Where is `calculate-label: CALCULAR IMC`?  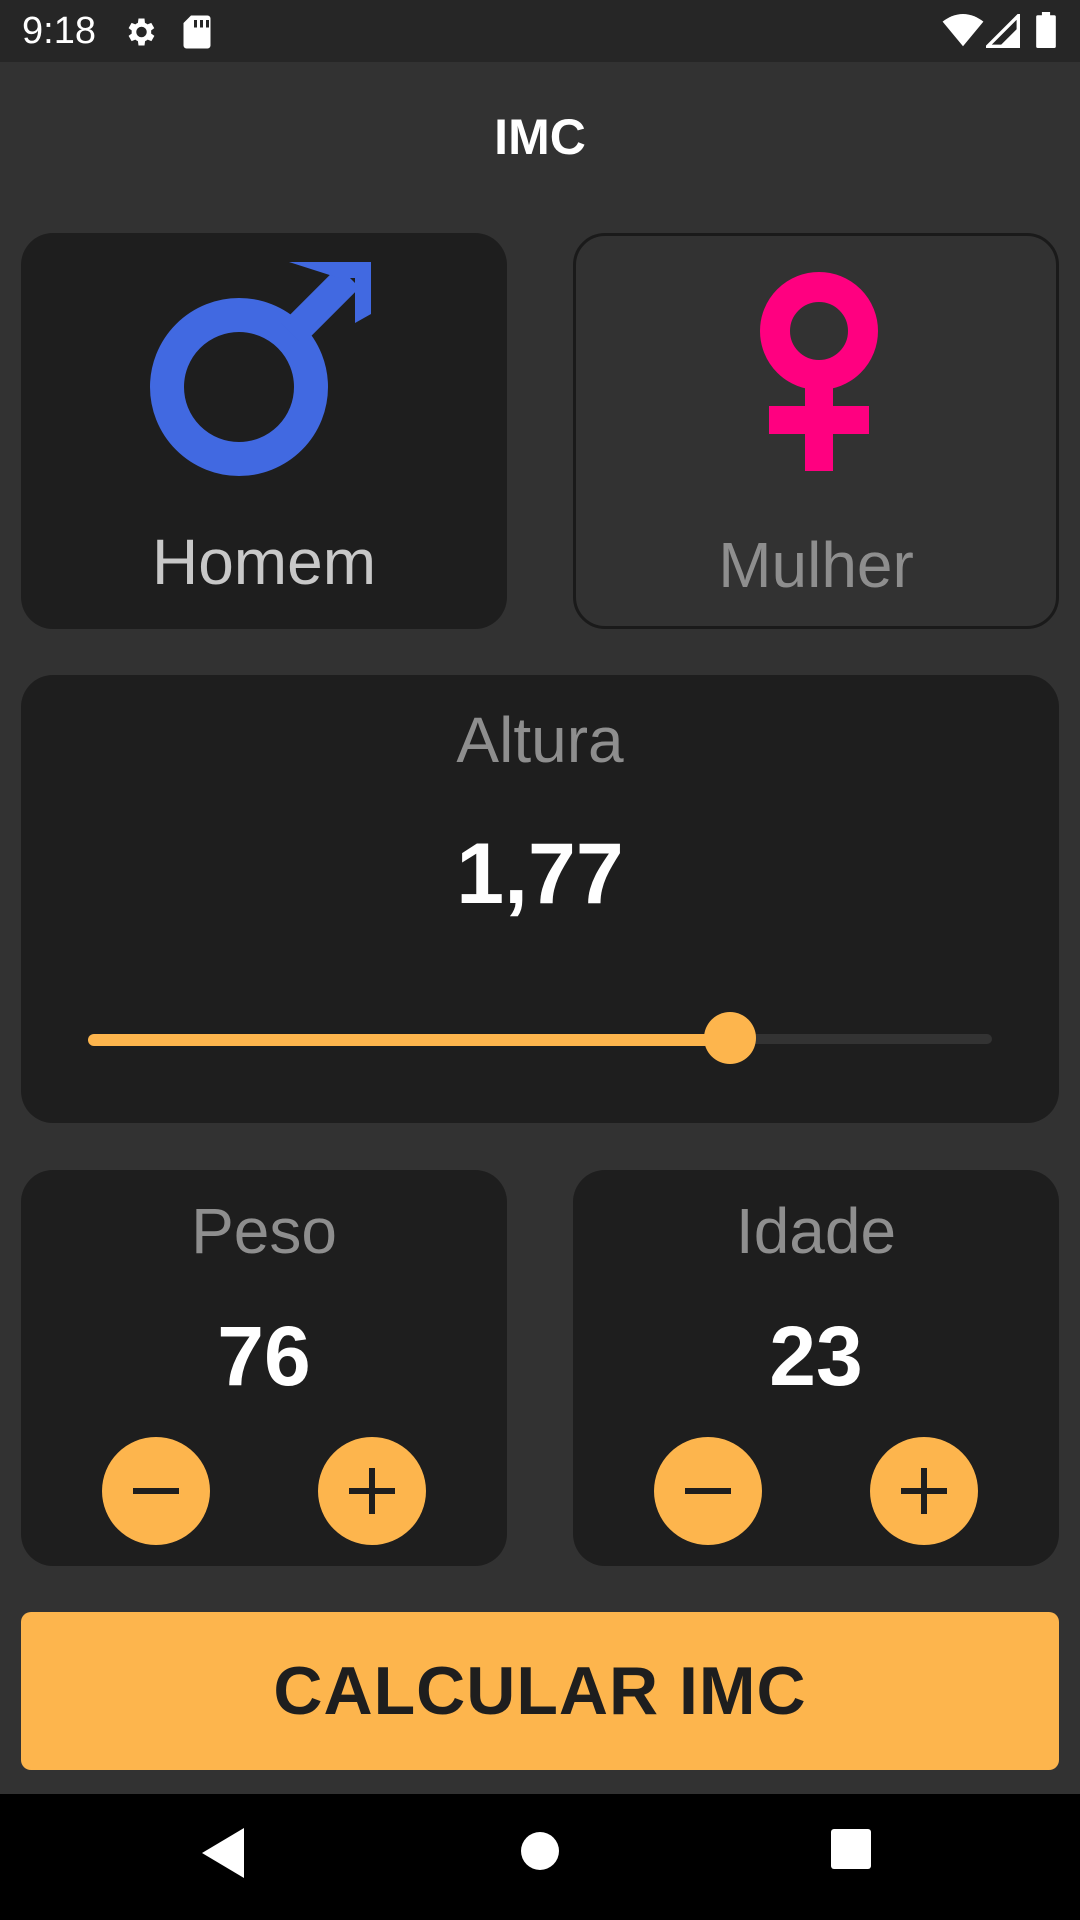 calculate-label: CALCULAR IMC is located at coordinates (540, 1691).